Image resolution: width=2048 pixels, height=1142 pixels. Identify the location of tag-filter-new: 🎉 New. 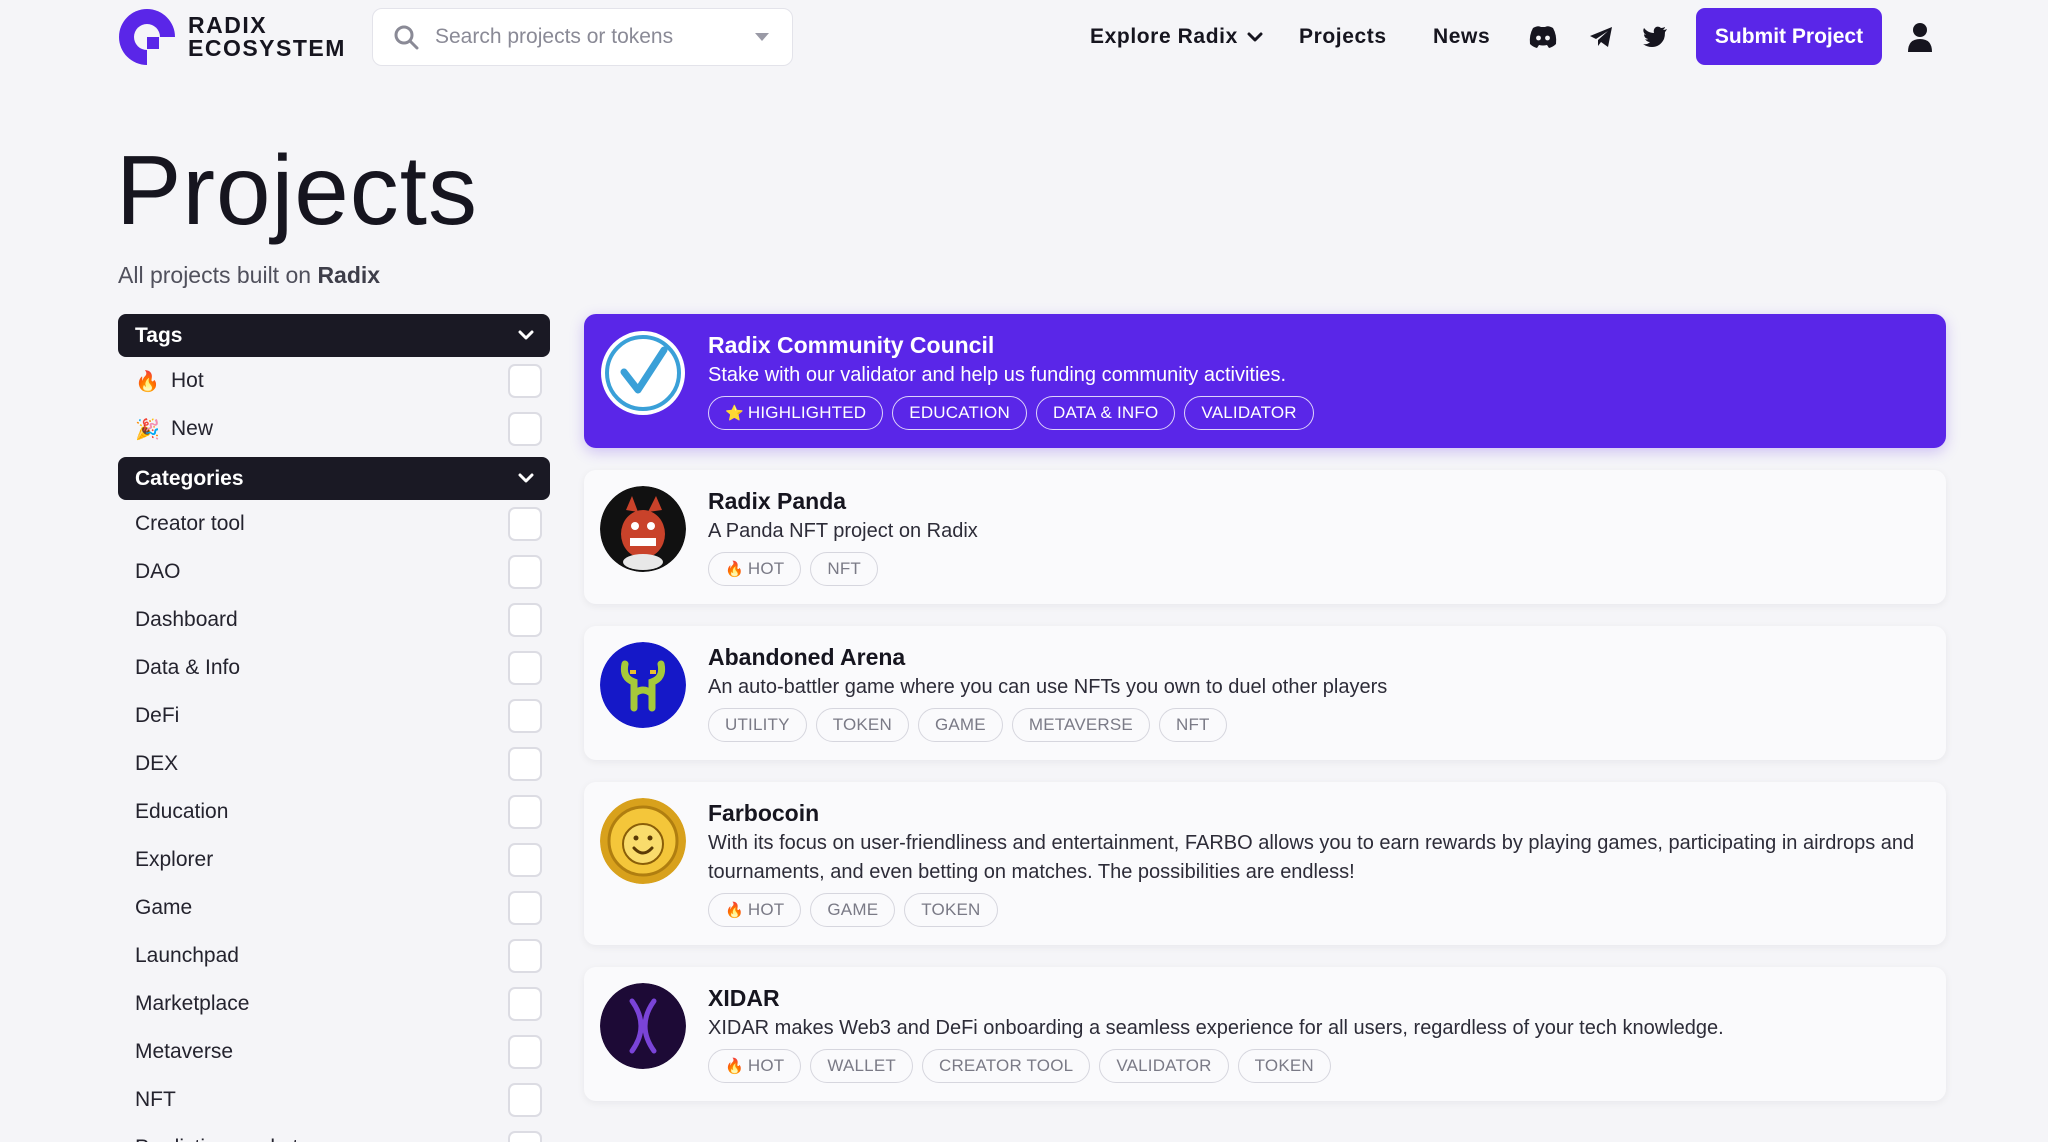
(334, 429).